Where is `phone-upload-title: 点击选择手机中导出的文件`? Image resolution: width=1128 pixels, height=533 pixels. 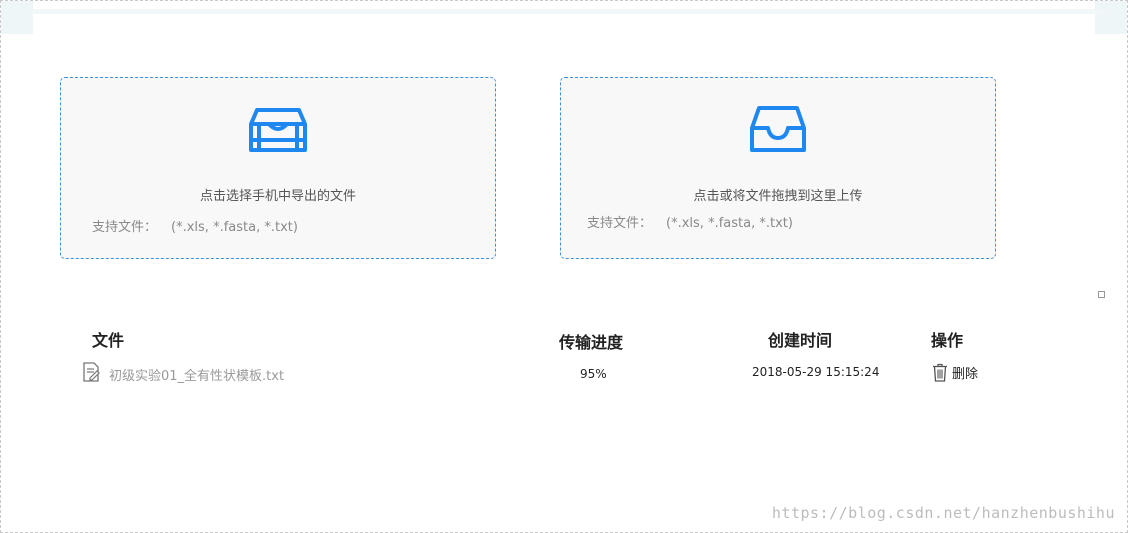 phone-upload-title: 点击选择手机中导出的文件 is located at coordinates (277, 196).